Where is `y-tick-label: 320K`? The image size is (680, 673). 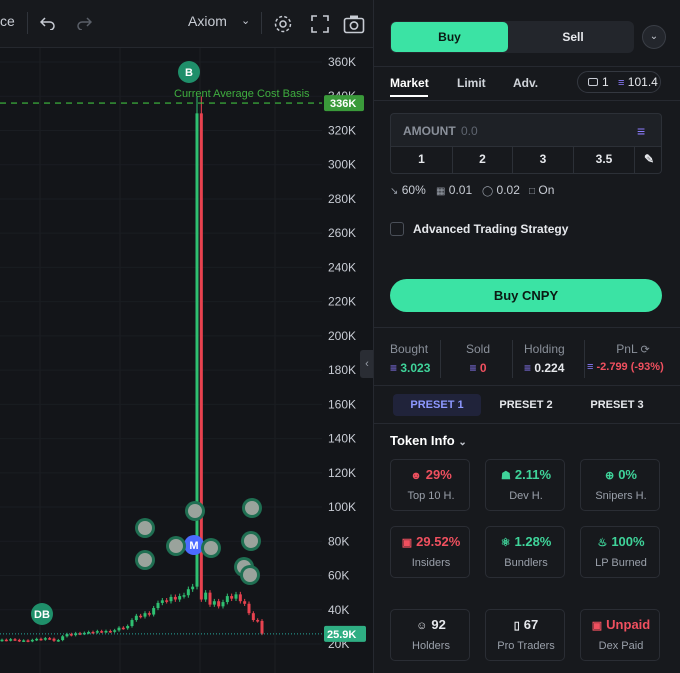
y-tick-label: 320K is located at coordinates (342, 130).